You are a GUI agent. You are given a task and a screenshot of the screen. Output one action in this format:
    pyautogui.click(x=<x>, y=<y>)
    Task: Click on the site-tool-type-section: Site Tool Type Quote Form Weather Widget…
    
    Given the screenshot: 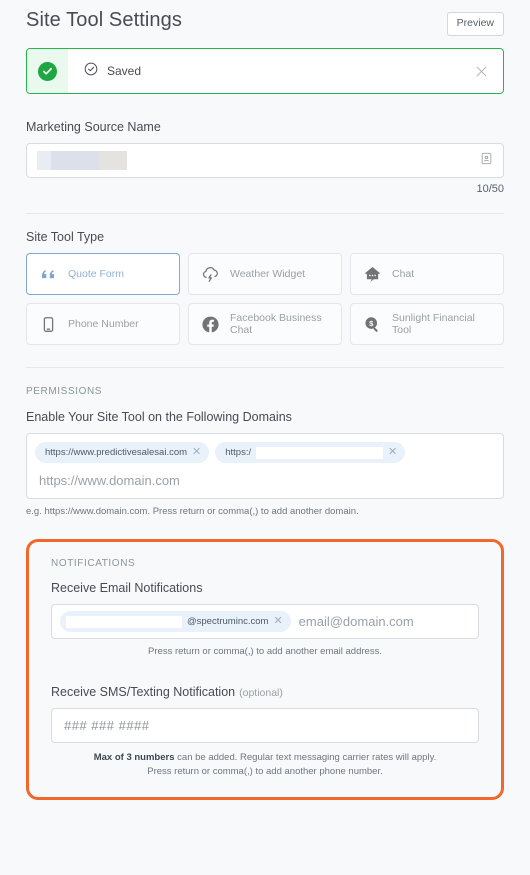 What is the action you would take?
    pyautogui.click(x=265, y=287)
    